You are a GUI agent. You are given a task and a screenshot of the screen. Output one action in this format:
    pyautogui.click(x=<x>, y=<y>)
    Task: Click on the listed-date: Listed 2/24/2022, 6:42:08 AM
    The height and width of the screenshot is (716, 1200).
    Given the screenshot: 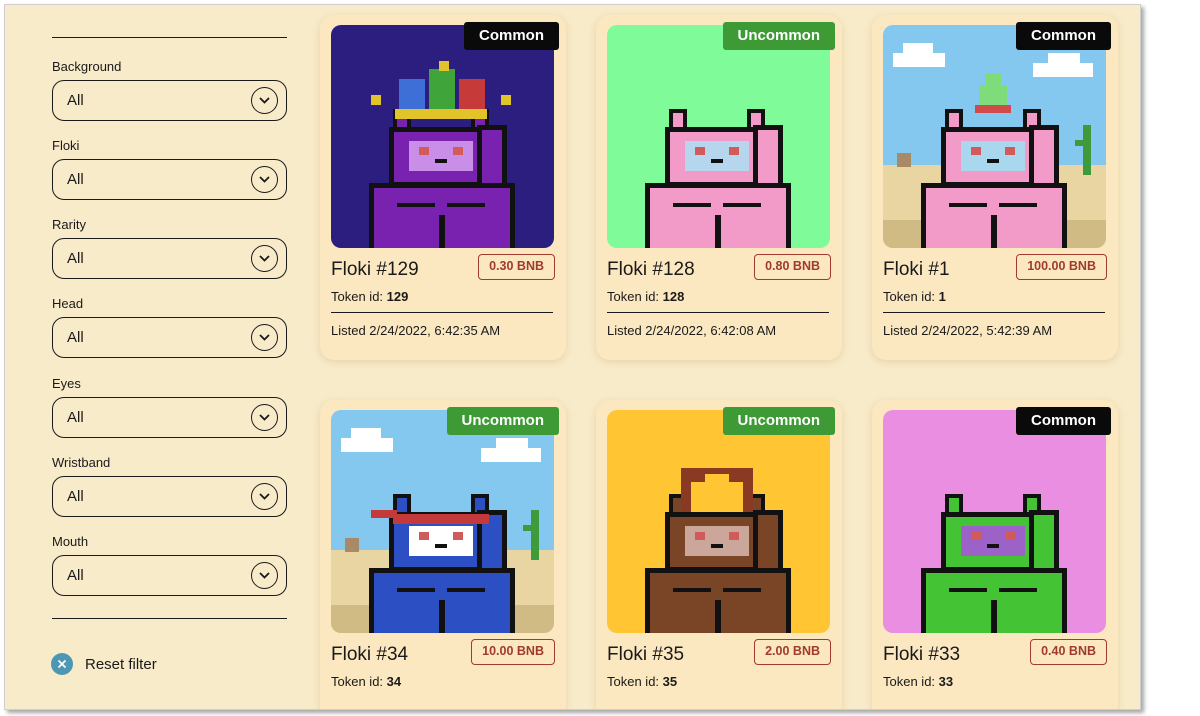 What is the action you would take?
    pyautogui.click(x=692, y=330)
    